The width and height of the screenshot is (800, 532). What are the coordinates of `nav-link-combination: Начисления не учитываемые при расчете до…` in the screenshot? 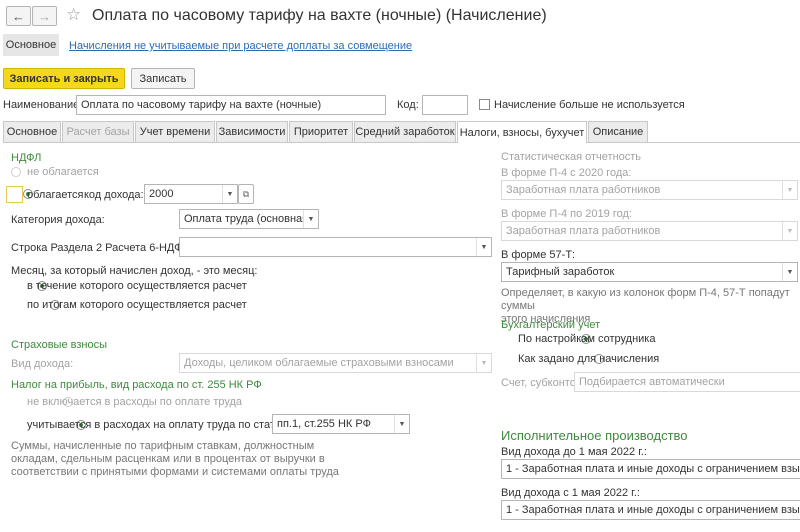 It's located at (240, 46).